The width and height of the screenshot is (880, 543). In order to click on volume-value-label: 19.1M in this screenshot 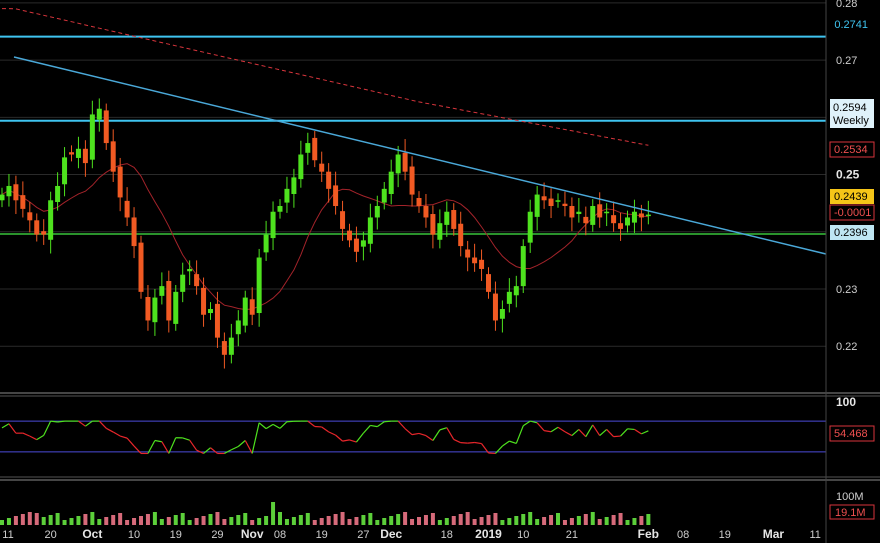, I will do `click(852, 512)`.